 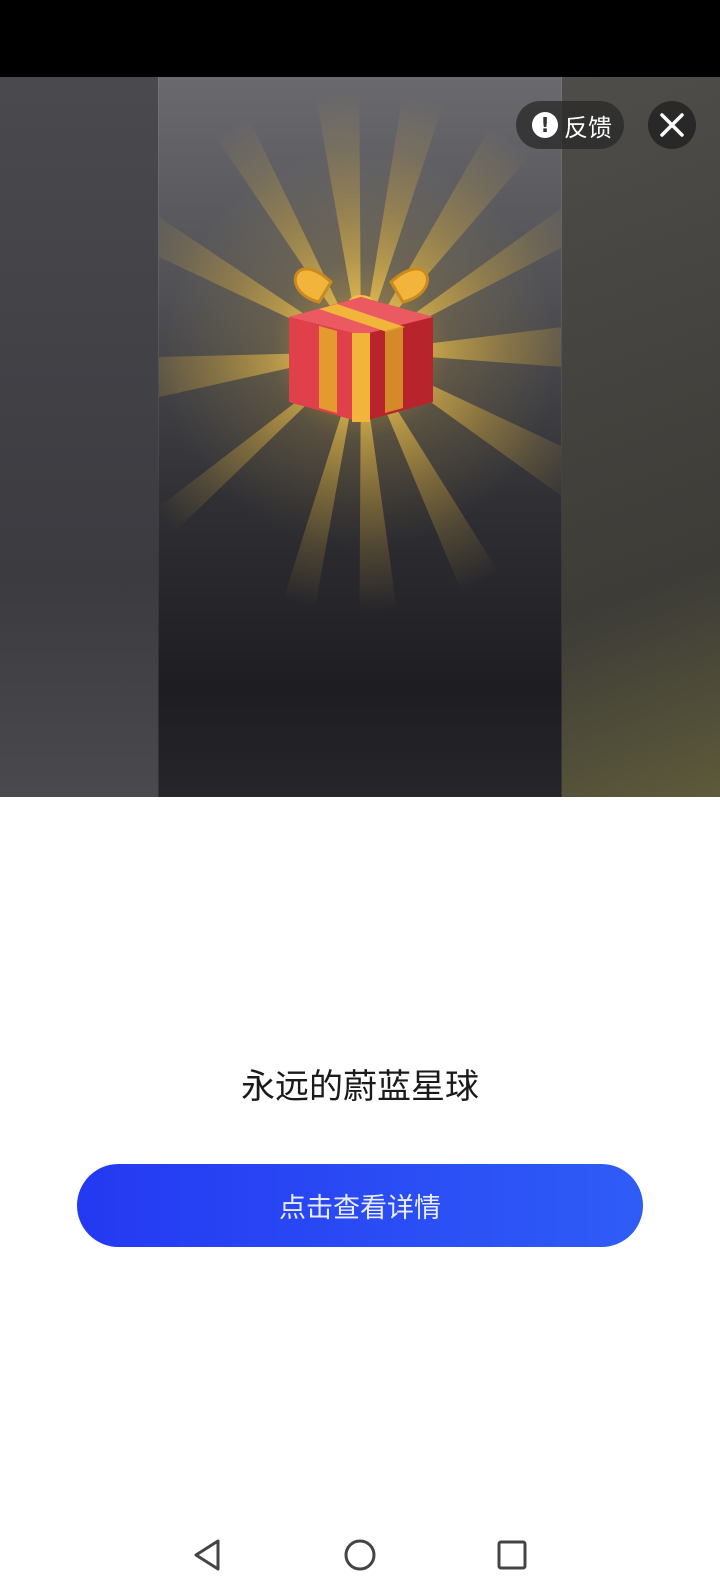 I want to click on recents-square-icon, so click(x=512, y=1555).